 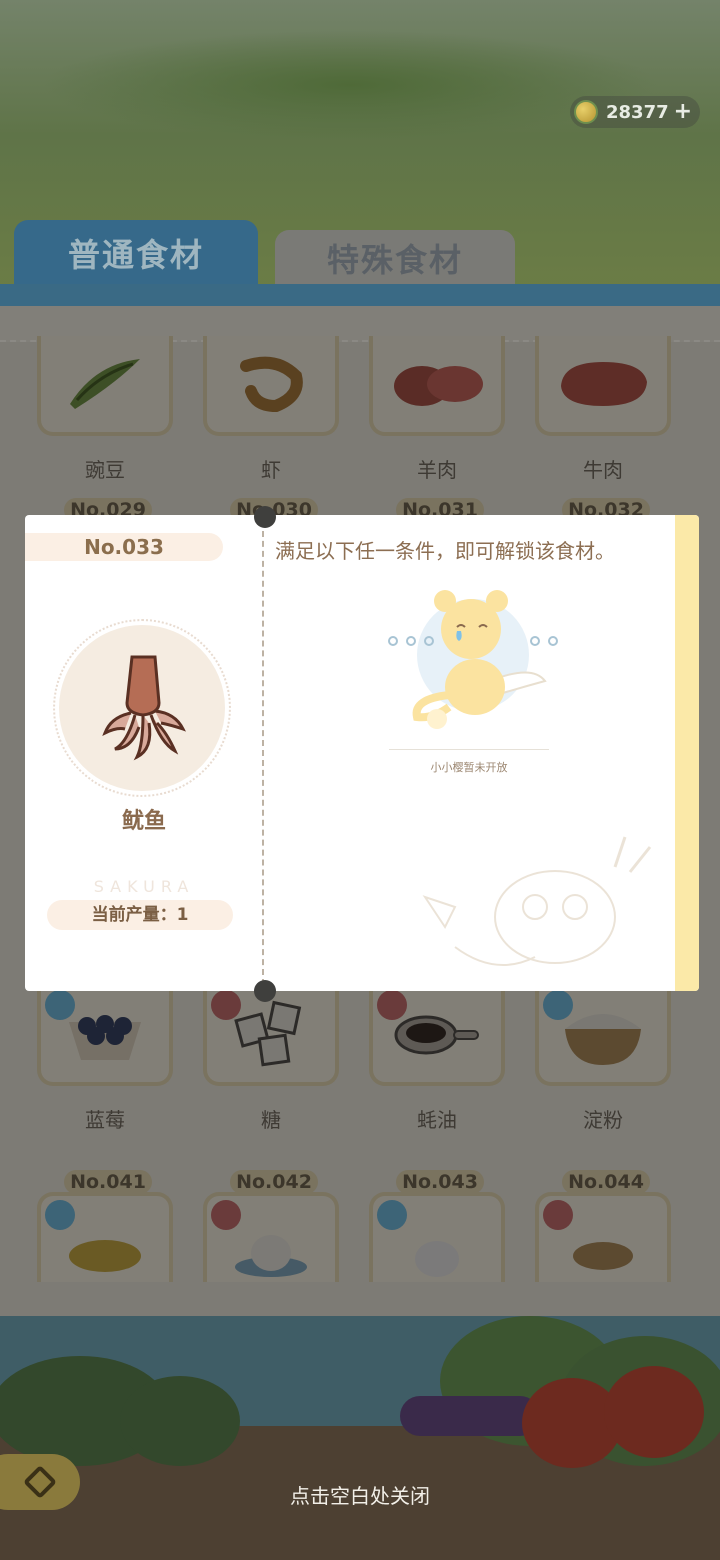 What do you see at coordinates (105, 1256) in the screenshot?
I see `corn-bowl-icon` at bounding box center [105, 1256].